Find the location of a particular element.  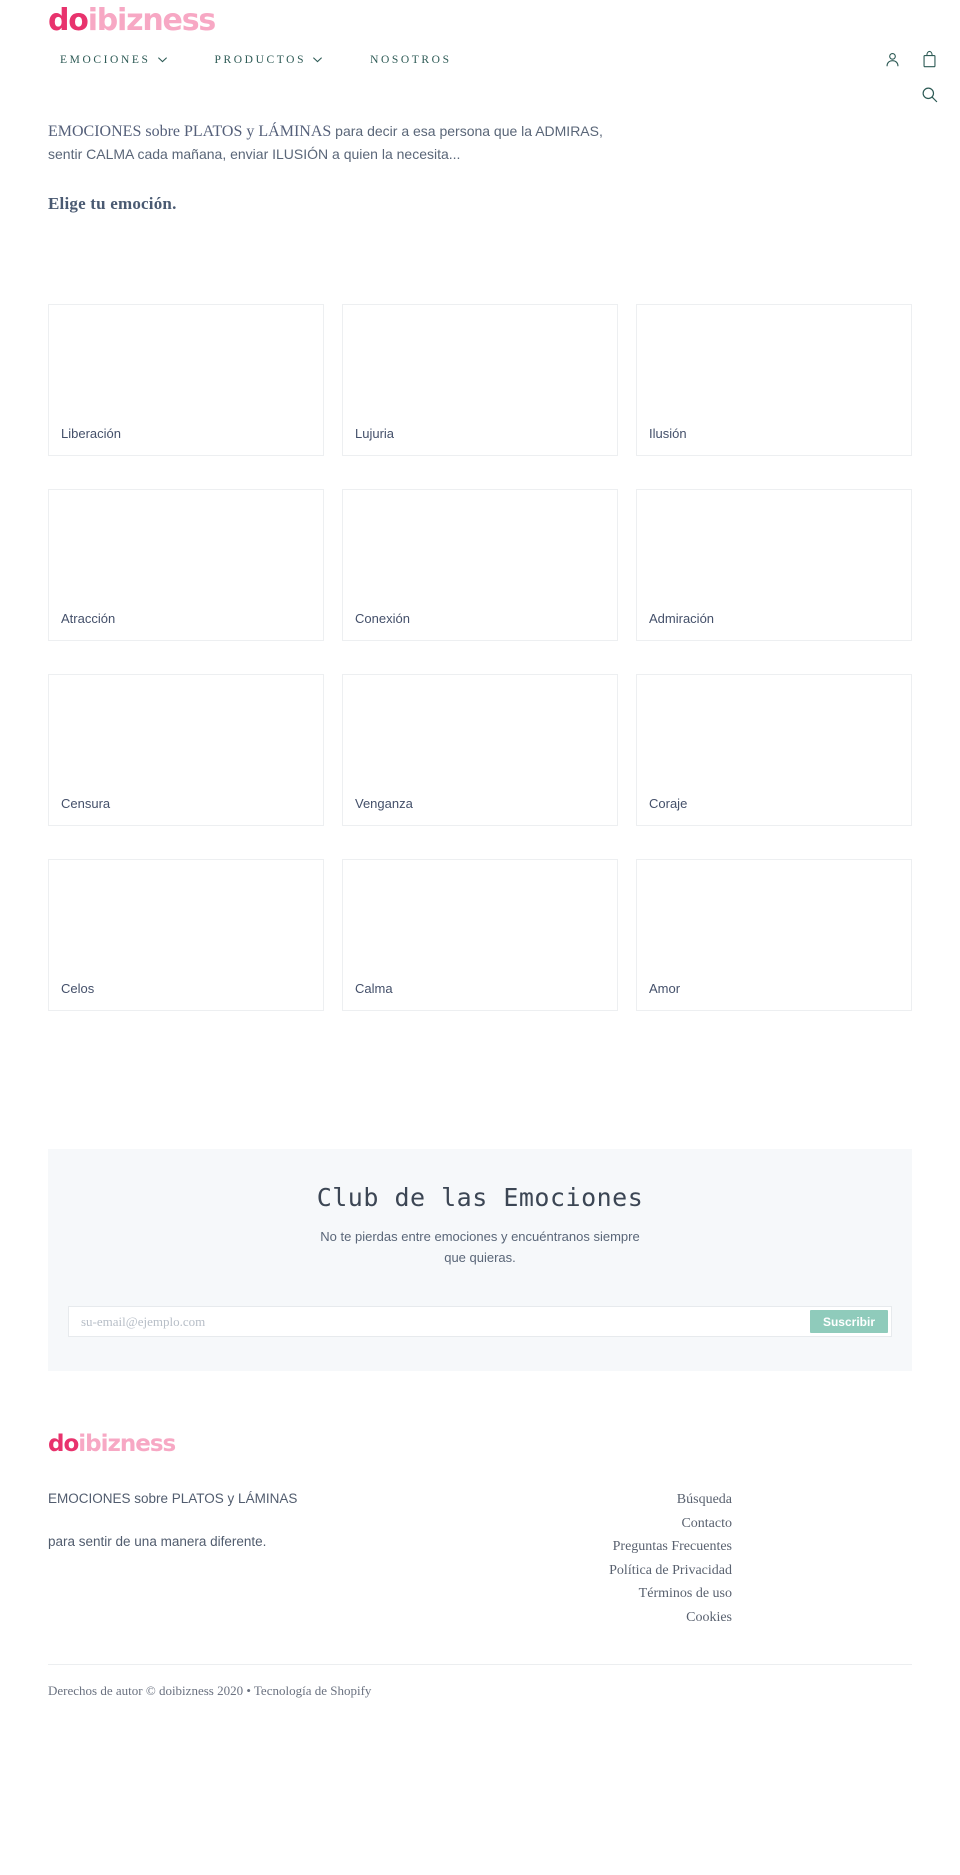

footer-logo: doibizness is located at coordinates (480, 1444).